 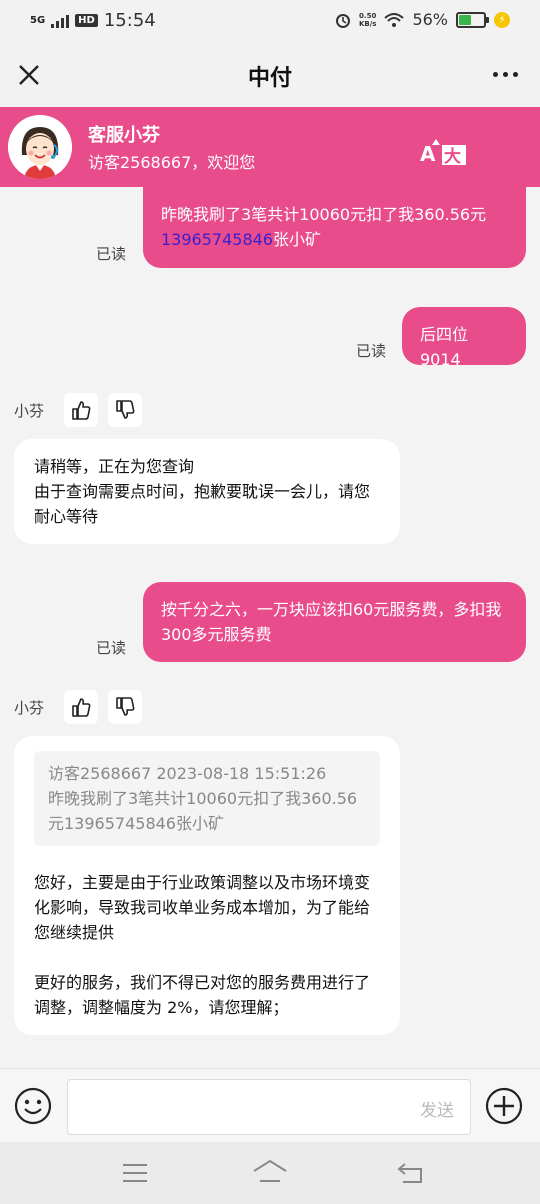 I want to click on quote-body: 昨晚我刷了3笔共计10060元扣了我360.56元13965745846张小矿, so click(x=203, y=811).